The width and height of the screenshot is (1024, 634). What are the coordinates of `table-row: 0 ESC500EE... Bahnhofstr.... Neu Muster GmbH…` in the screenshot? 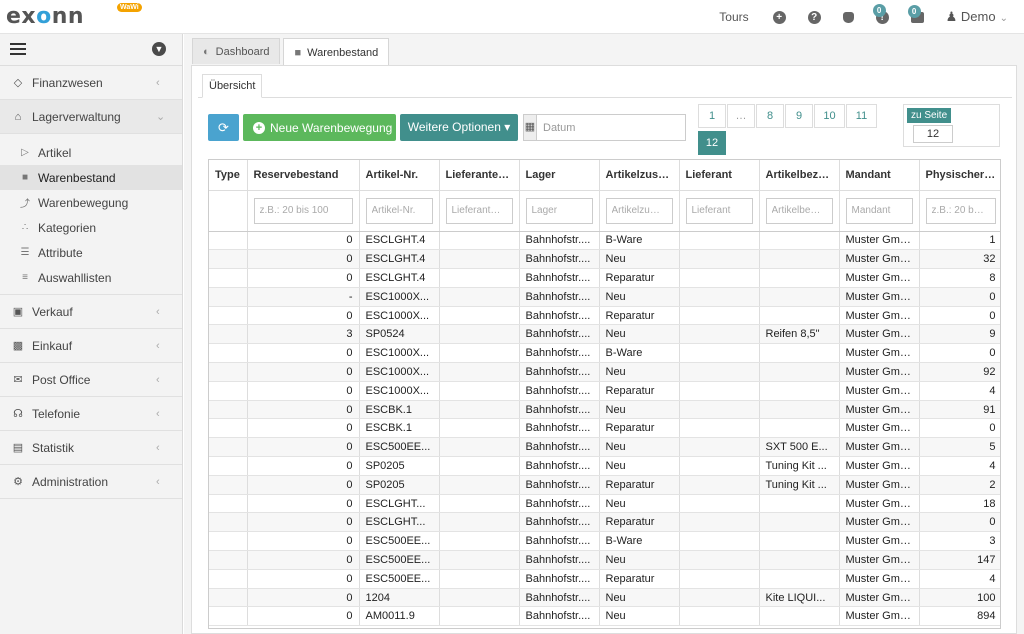 It's located at (604, 560).